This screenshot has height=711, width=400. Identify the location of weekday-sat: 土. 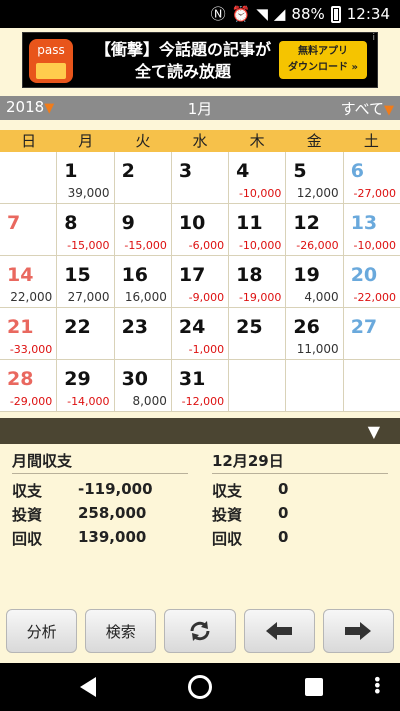
(371, 141).